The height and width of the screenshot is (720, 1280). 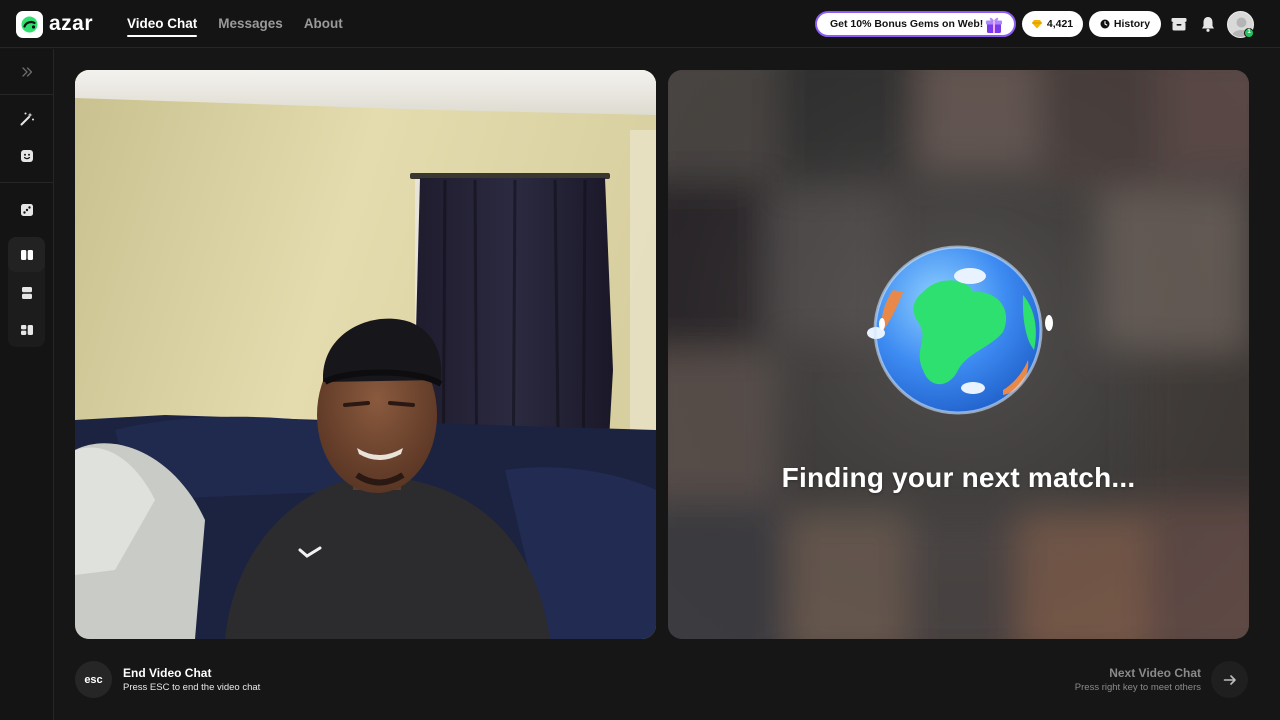 What do you see at coordinates (29, 24) in the screenshot?
I see `azar-logo-icon` at bounding box center [29, 24].